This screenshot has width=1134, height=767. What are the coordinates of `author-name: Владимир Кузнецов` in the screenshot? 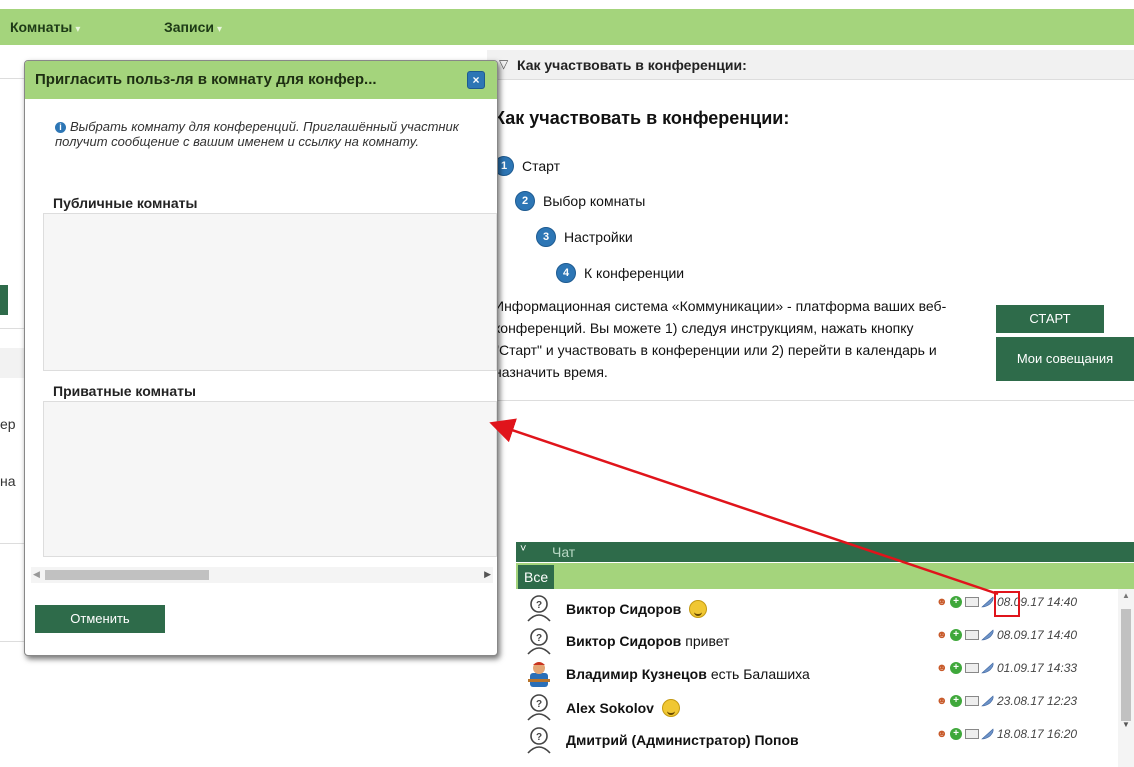 It's located at (636, 674).